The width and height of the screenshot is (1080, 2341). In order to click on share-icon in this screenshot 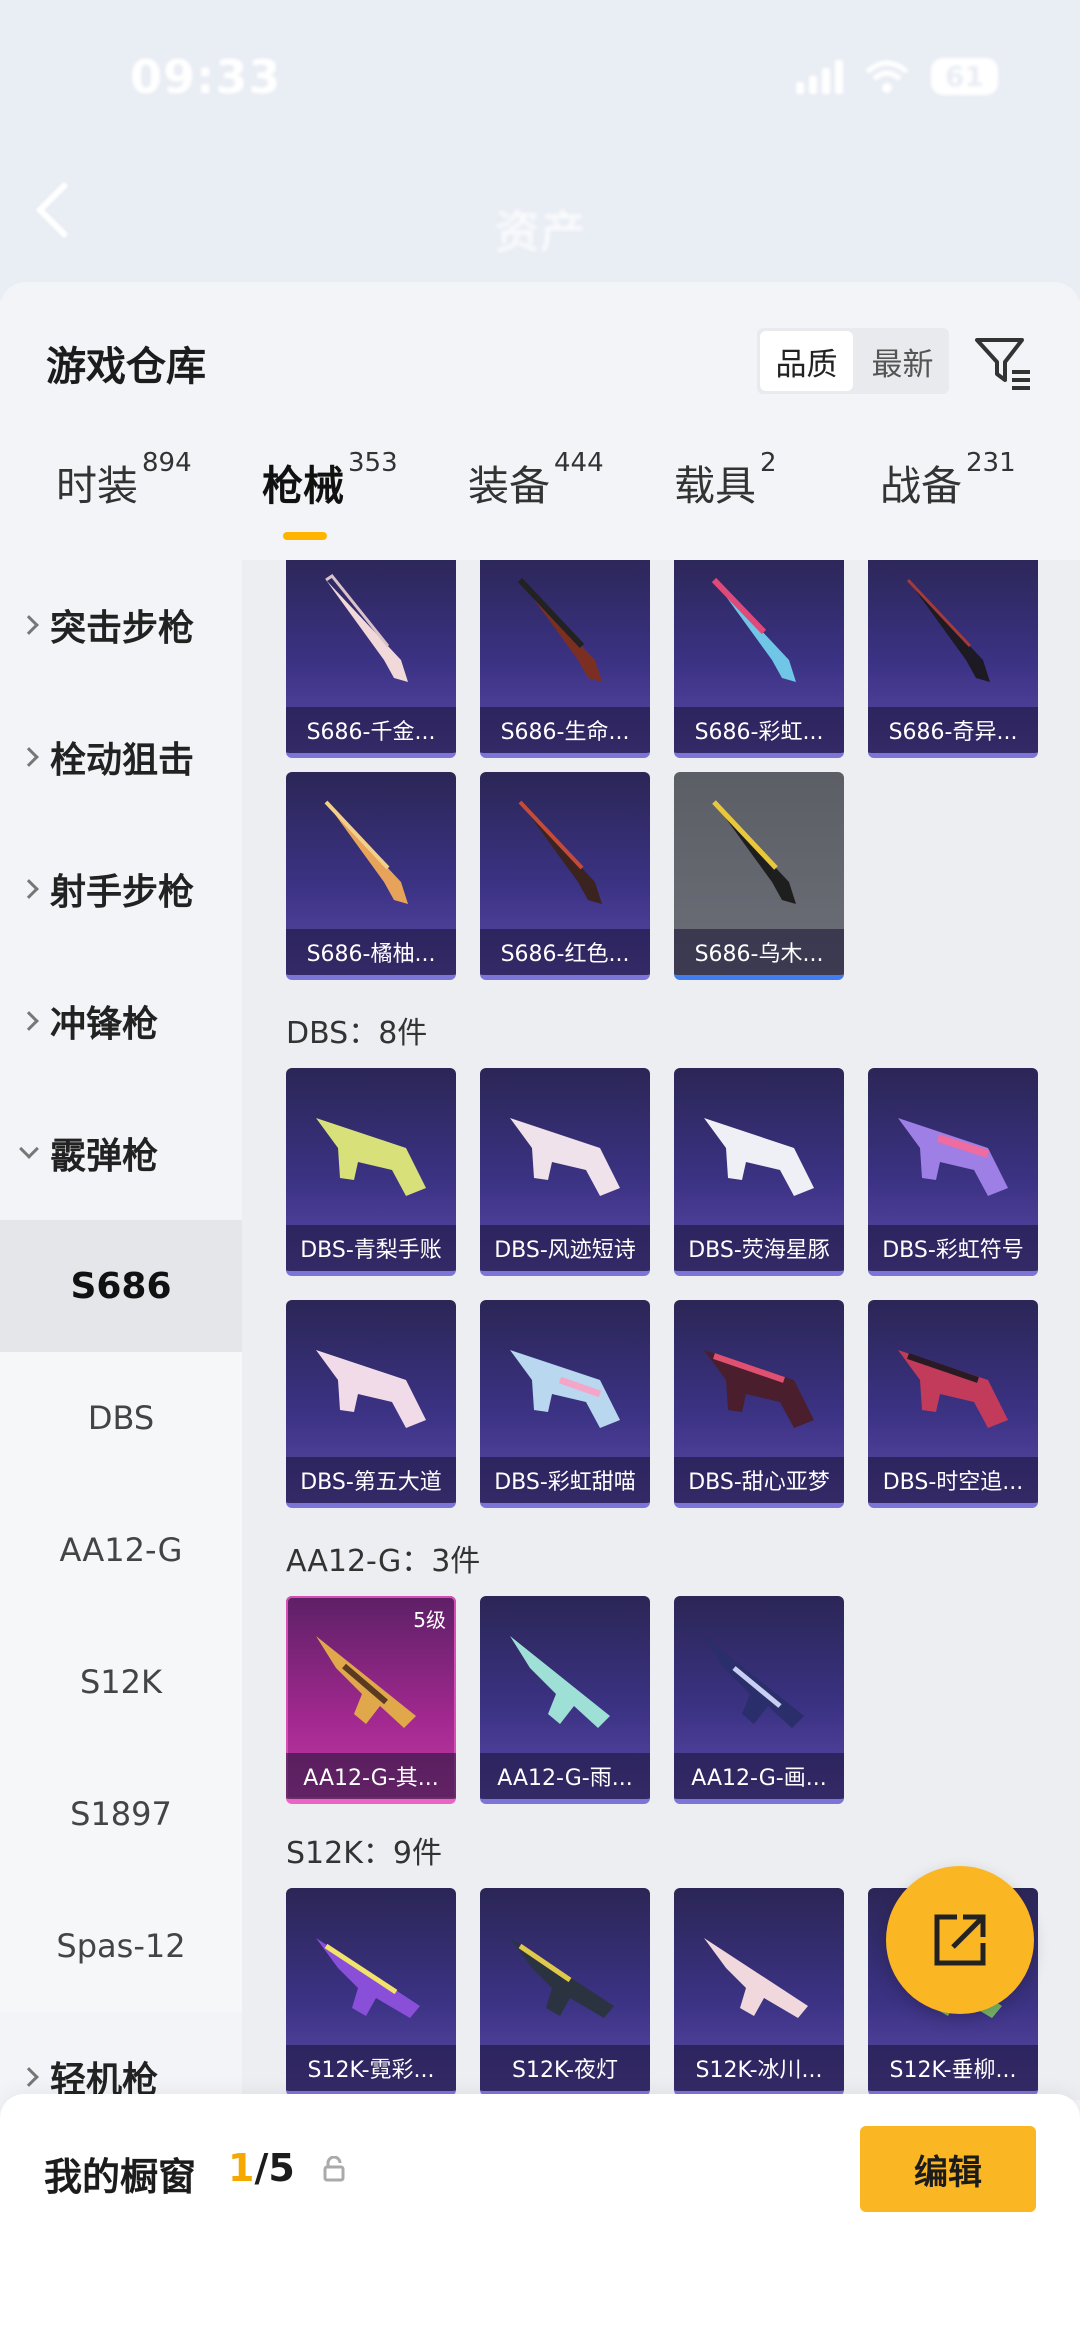, I will do `click(960, 1940)`.